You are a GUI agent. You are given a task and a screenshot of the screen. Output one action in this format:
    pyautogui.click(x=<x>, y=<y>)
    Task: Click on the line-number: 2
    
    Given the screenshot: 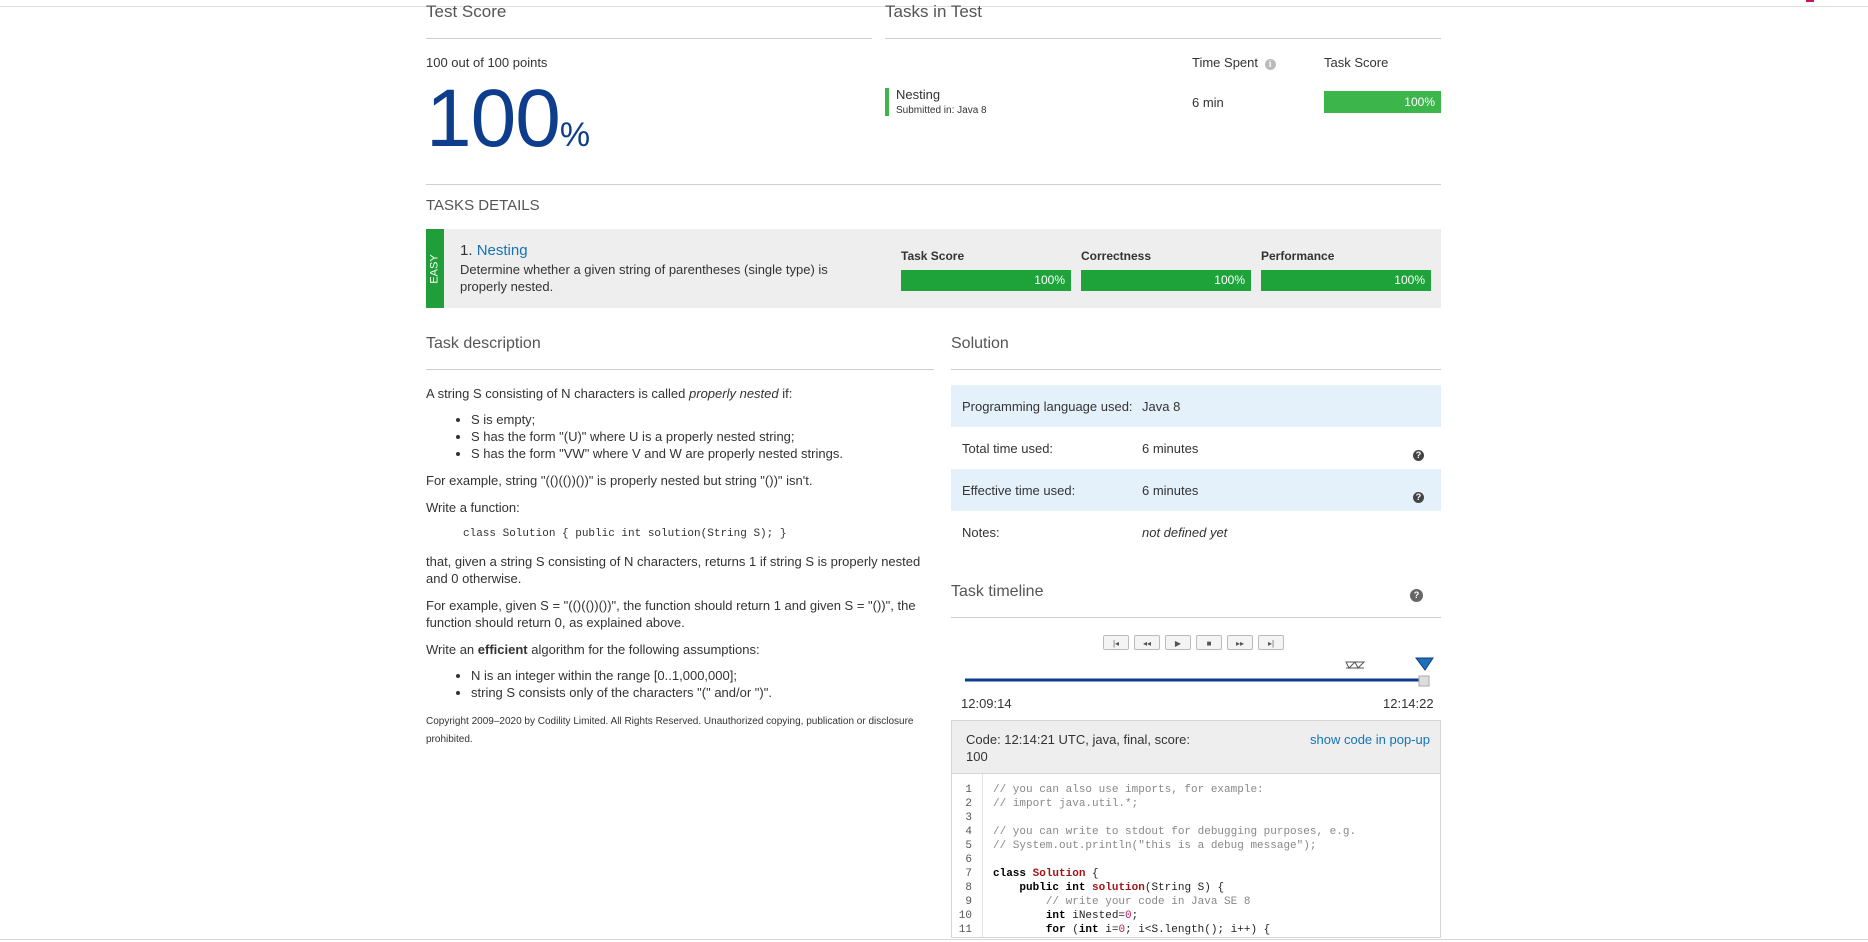 What is the action you would take?
    pyautogui.click(x=968, y=804)
    